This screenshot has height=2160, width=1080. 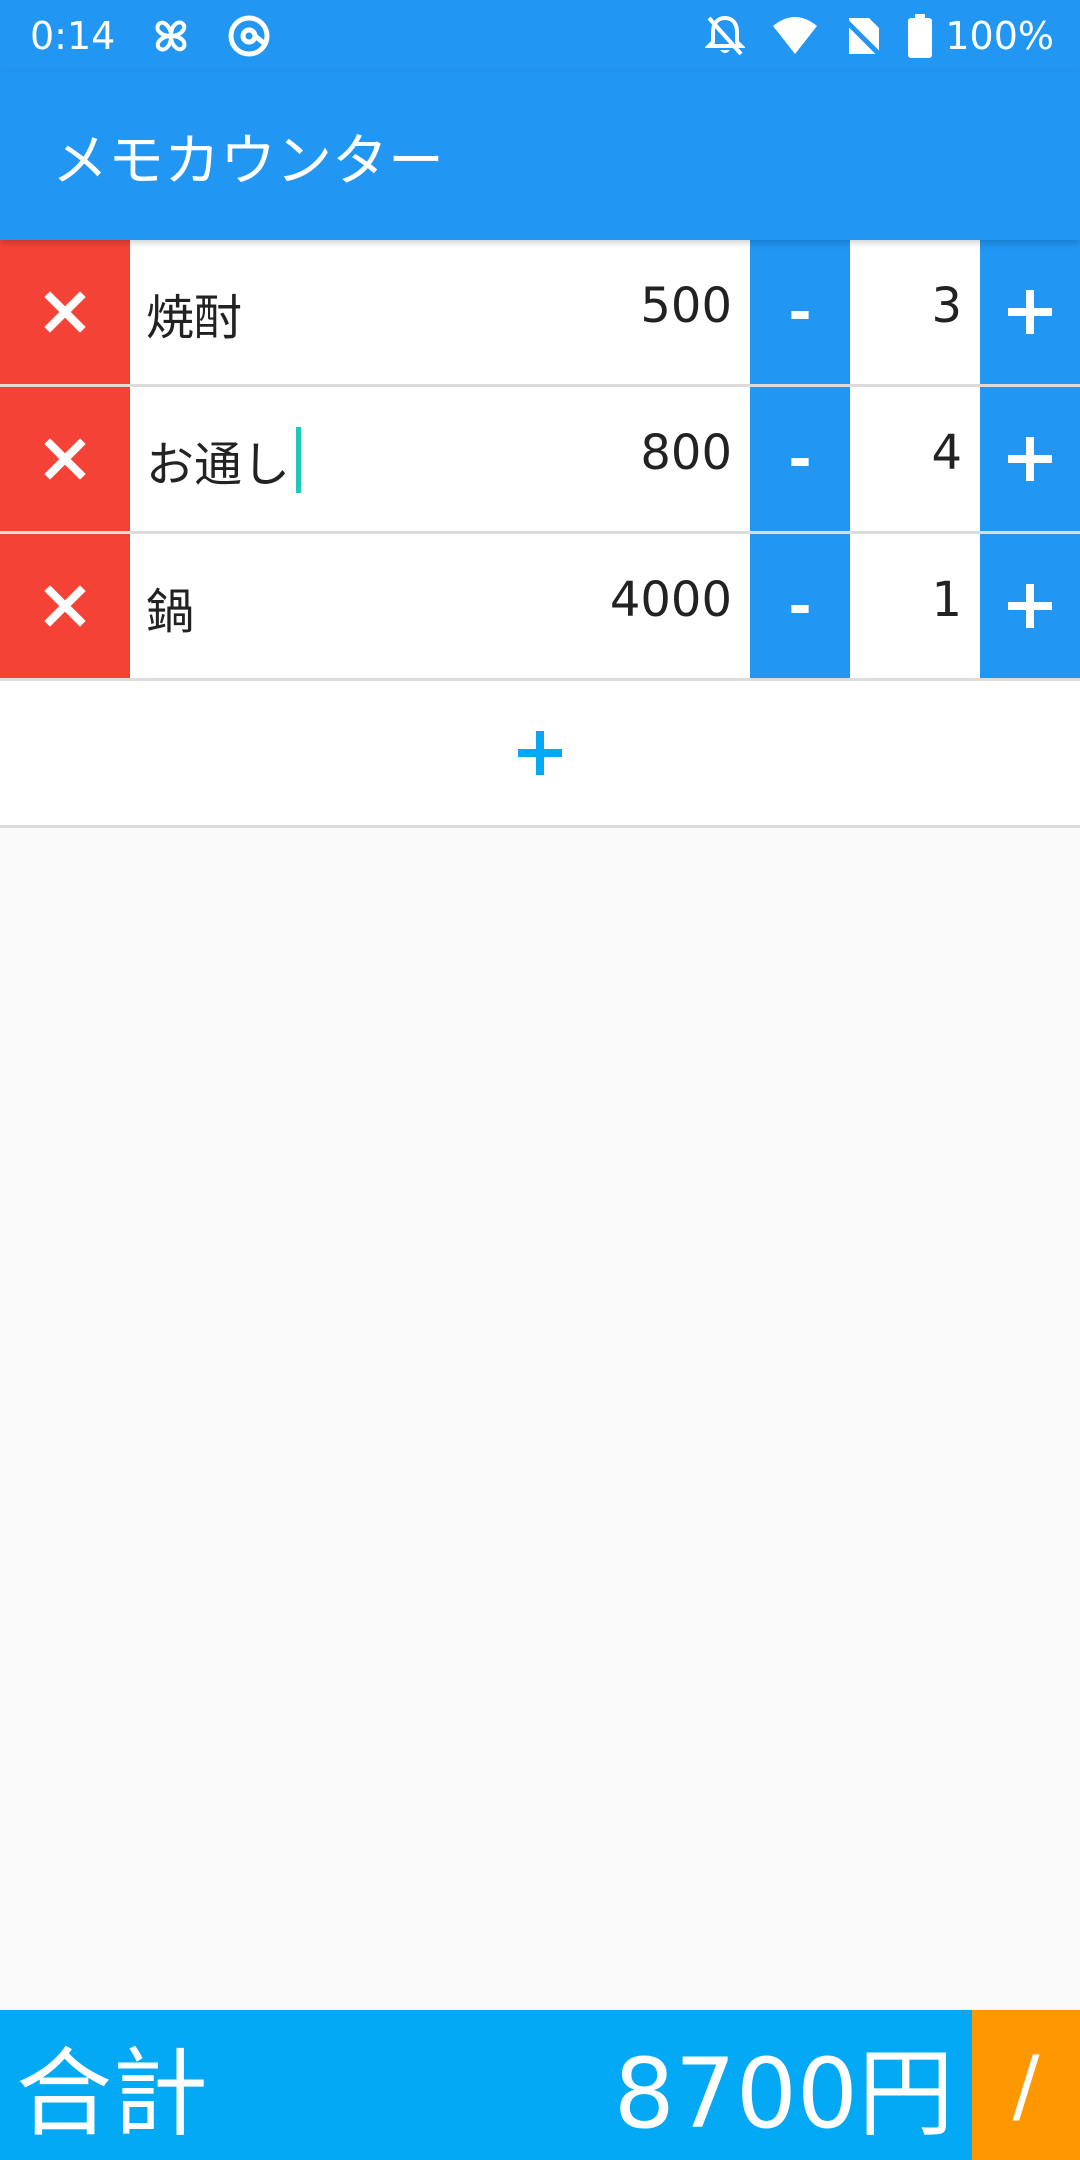 What do you see at coordinates (540, 460) in the screenshot?
I see `list-item: お通し 800 - 4` at bounding box center [540, 460].